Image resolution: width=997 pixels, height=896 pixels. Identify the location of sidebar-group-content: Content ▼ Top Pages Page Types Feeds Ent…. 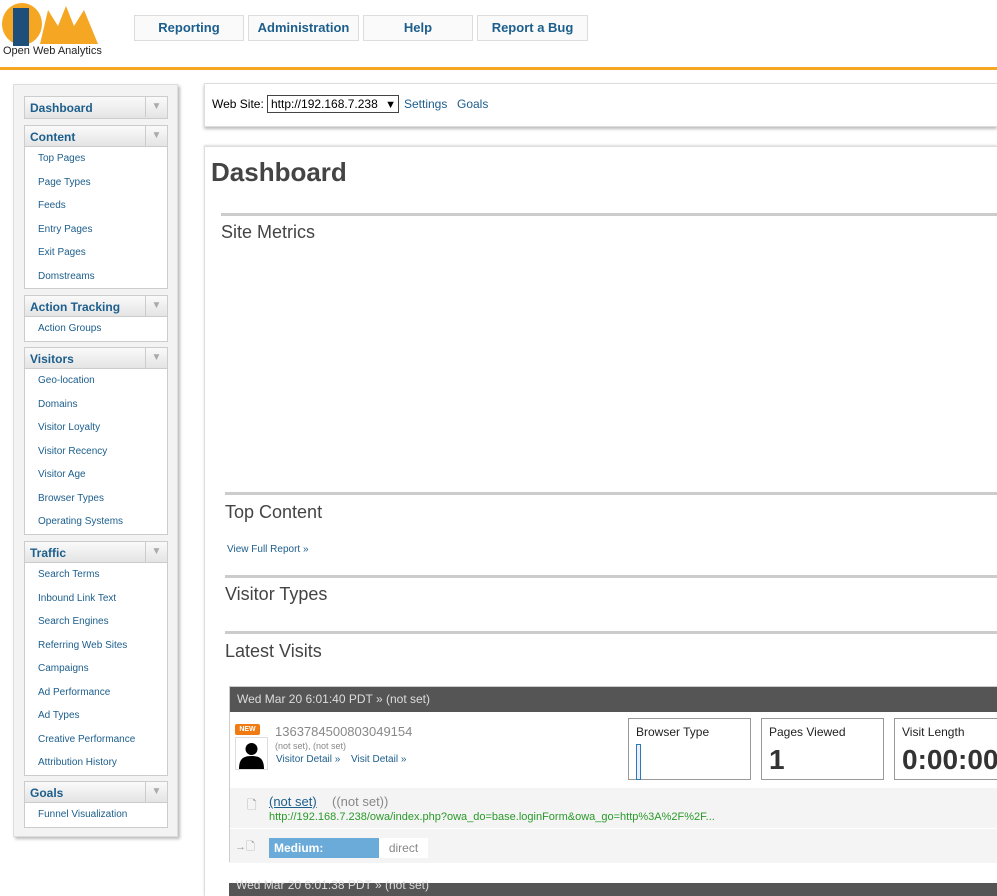
(96, 207).